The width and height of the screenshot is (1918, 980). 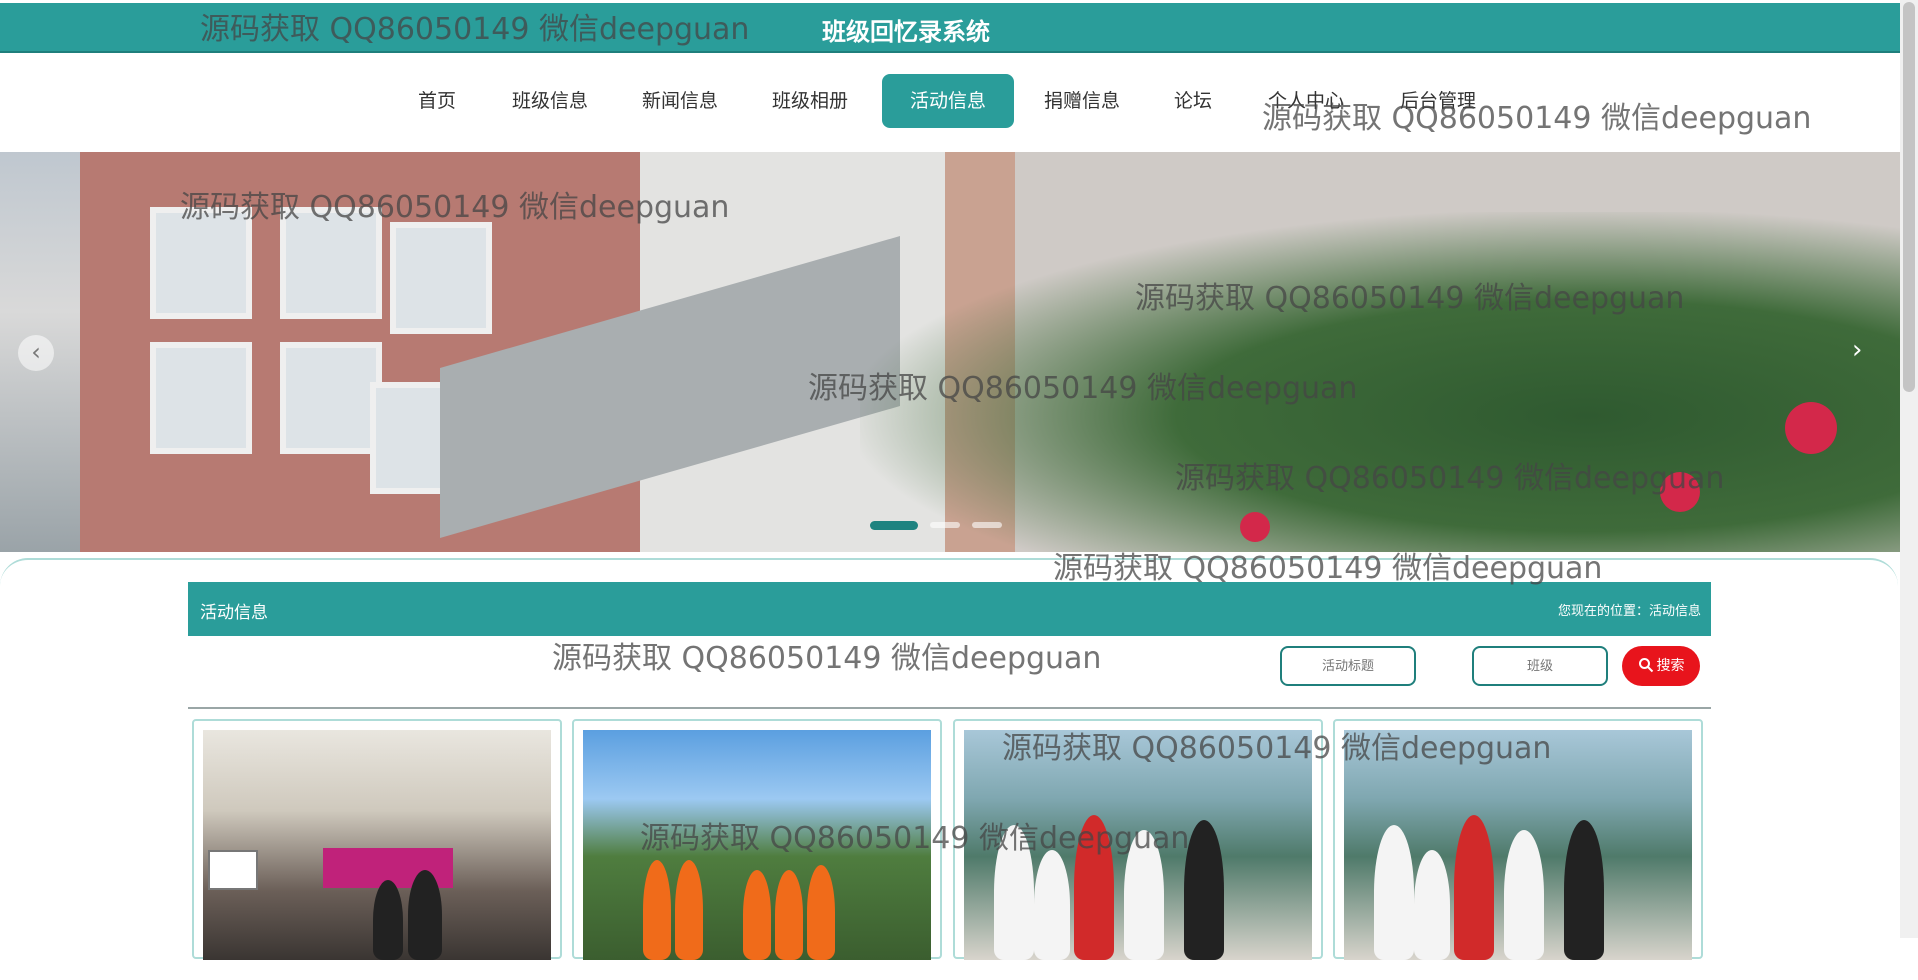 What do you see at coordinates (1193, 101) in the screenshot?
I see `nav-item-forum: 论坛` at bounding box center [1193, 101].